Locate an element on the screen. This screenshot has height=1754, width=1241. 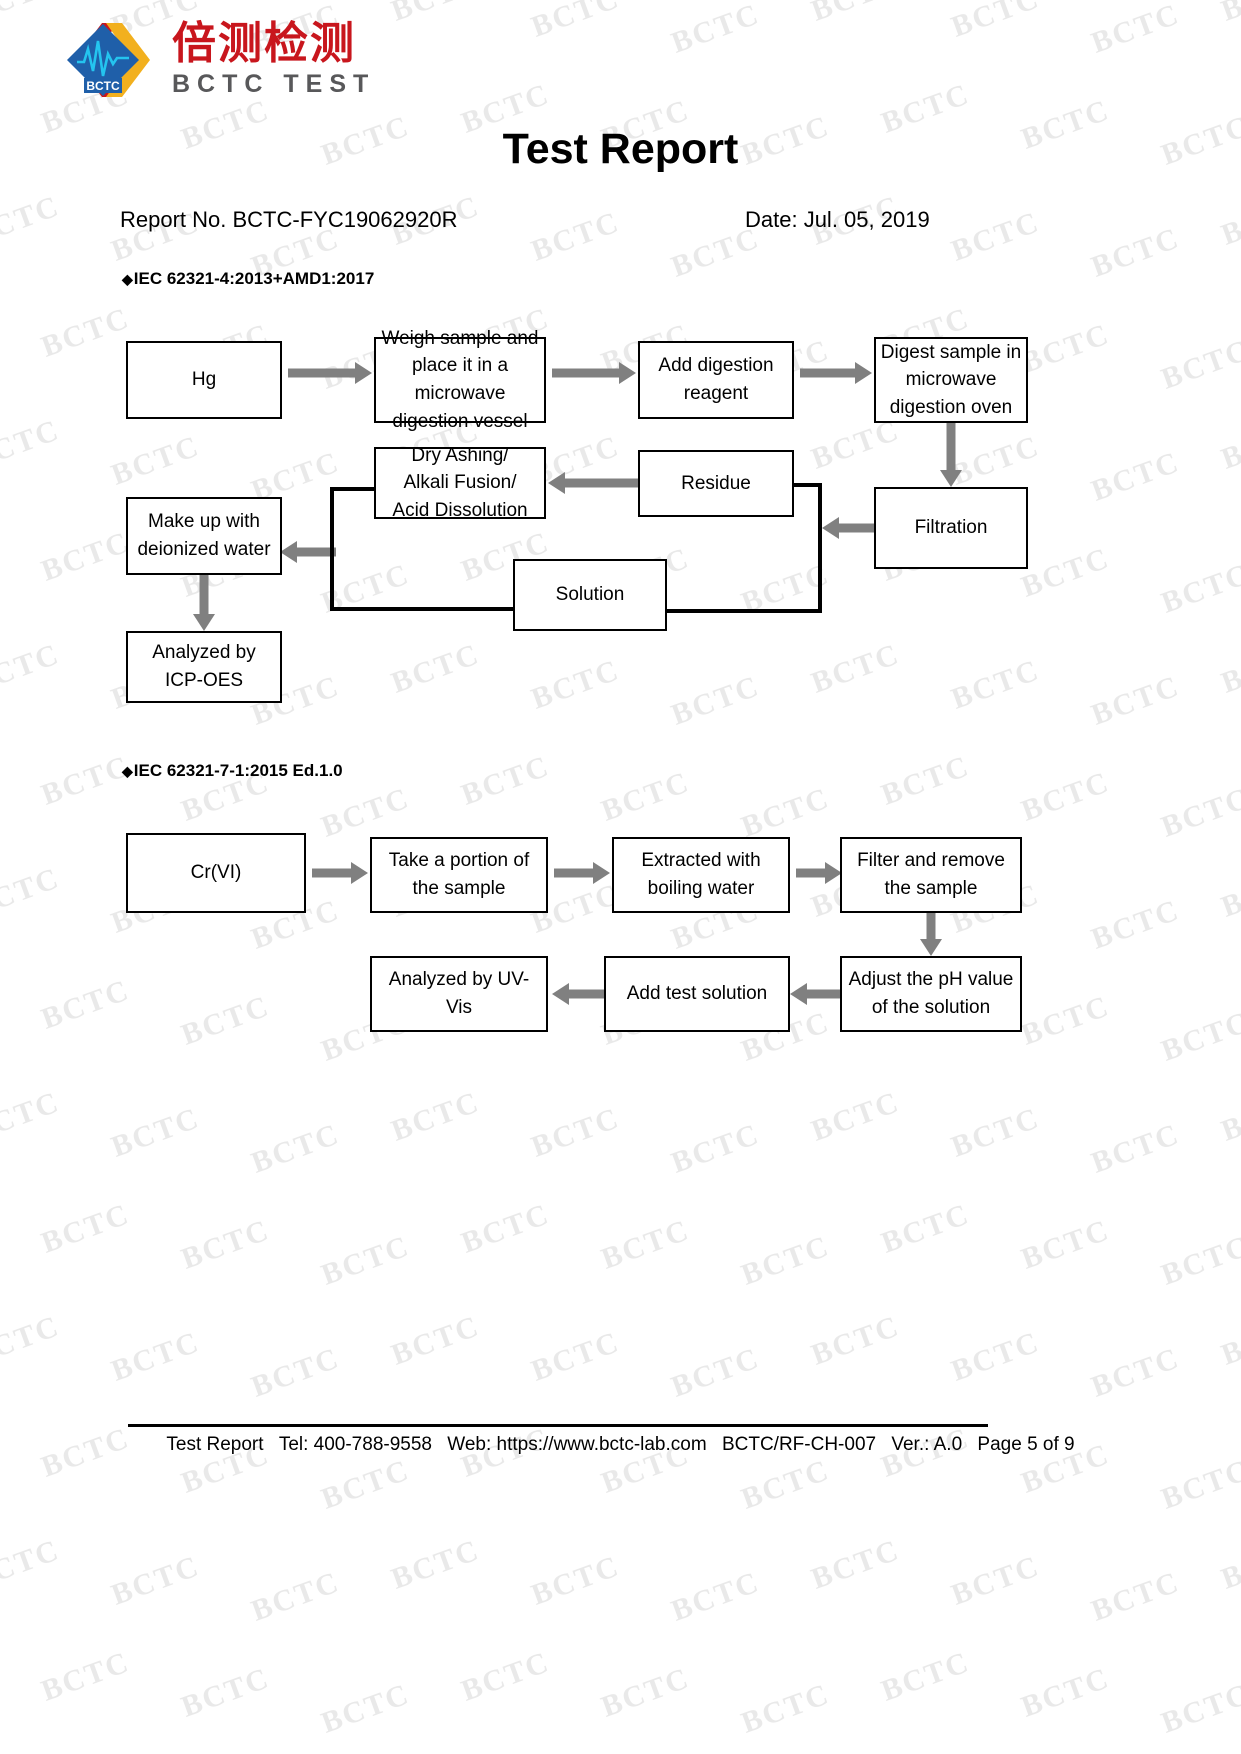
arrow-hg-to-weigh is located at coordinates (330, 373).